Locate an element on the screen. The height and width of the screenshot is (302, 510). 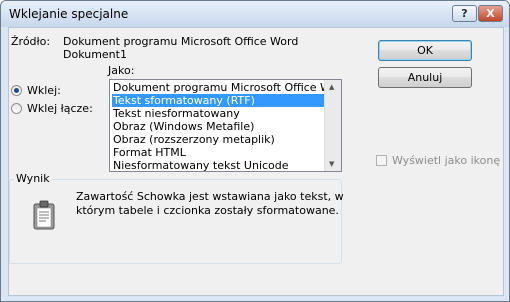
paste-link-radio is located at coordinates (16, 108).